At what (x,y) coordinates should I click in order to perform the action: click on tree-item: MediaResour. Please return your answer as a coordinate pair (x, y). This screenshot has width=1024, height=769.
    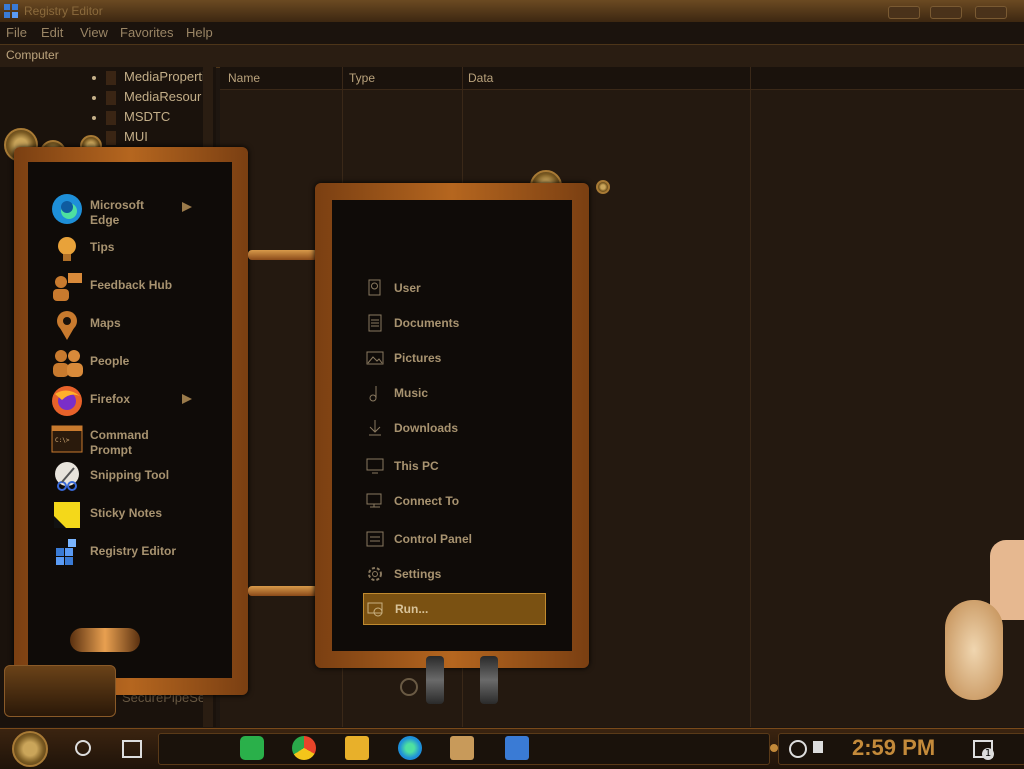
    Looking at the image, I should click on (146, 99).